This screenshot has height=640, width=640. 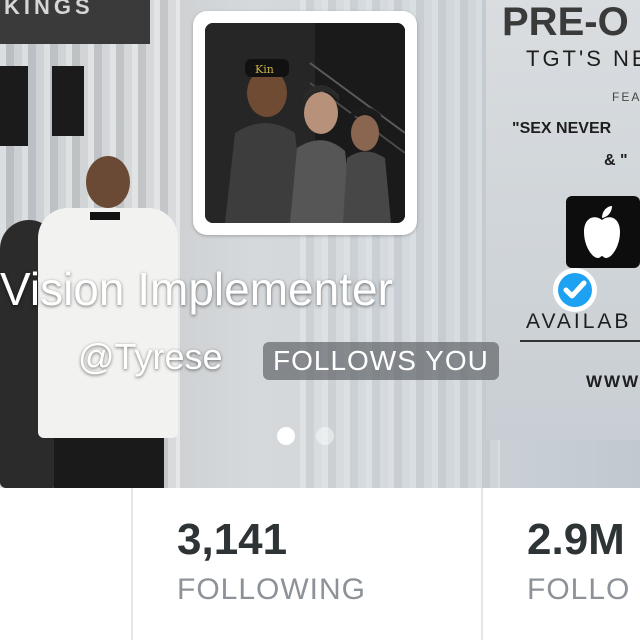 I want to click on poster-rule, so click(x=580, y=341).